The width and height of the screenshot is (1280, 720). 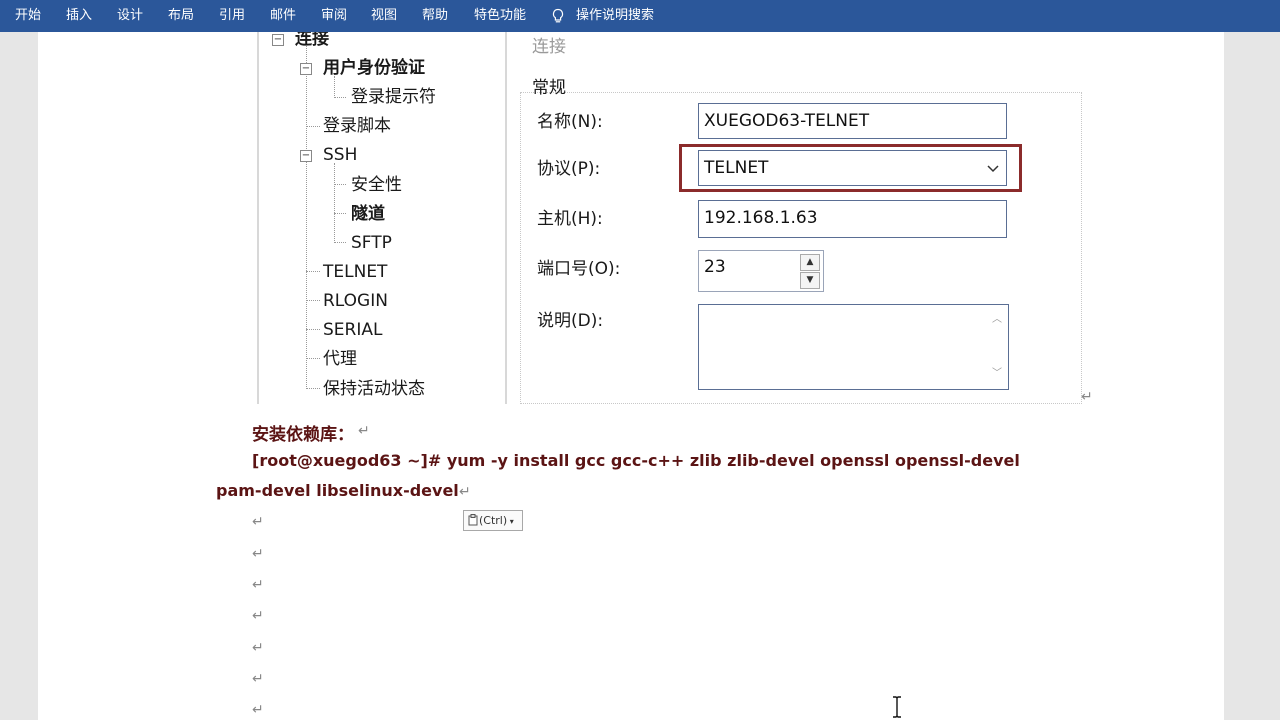 What do you see at coordinates (79, 16) in the screenshot?
I see `tab-insert: 插入` at bounding box center [79, 16].